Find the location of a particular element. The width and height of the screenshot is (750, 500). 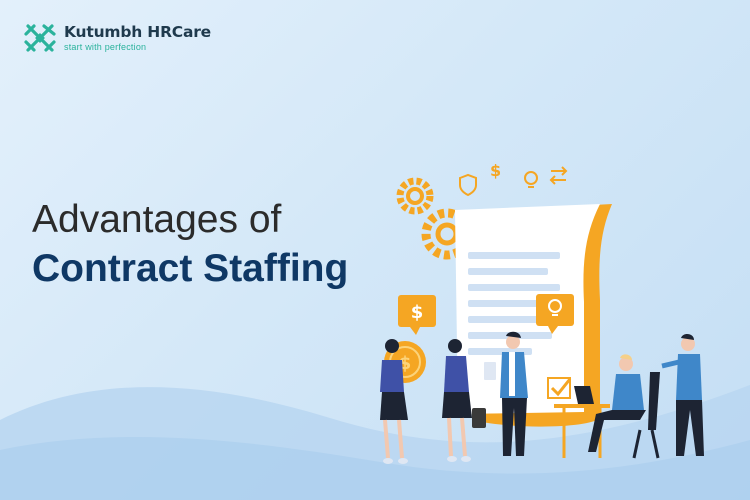

checkbox-icon is located at coordinates (559, 388).